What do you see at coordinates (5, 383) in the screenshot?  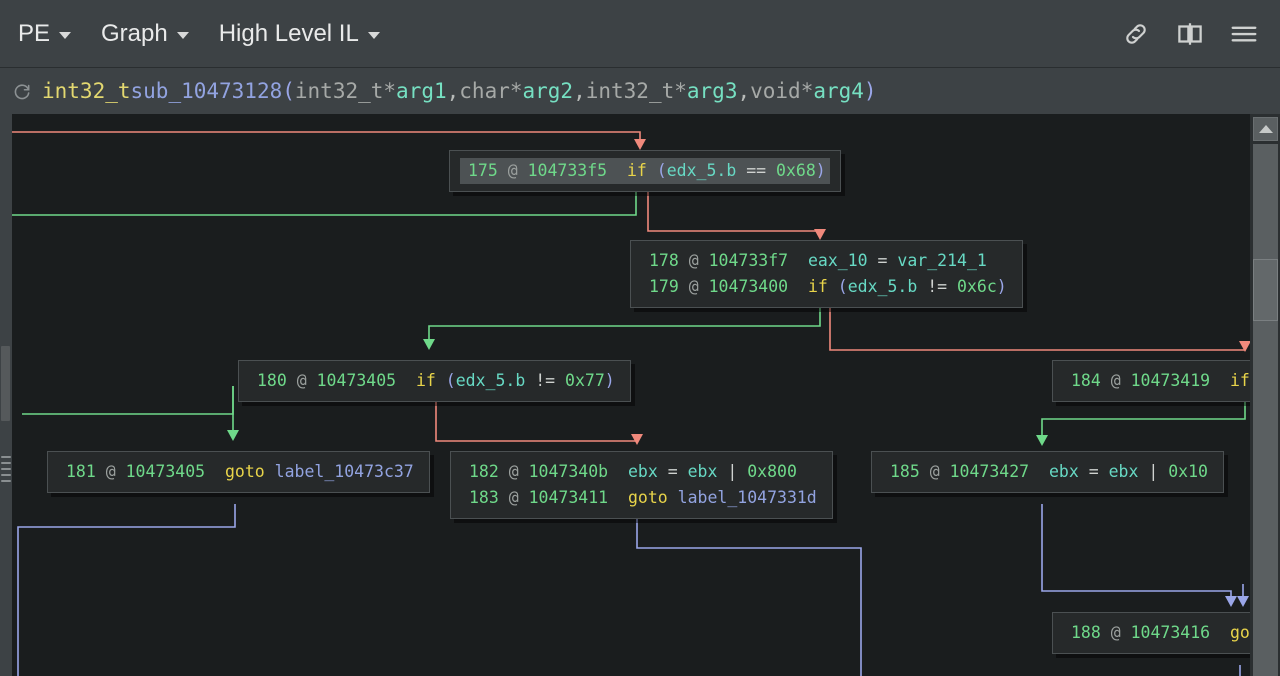 I see `left-rail-thumb` at bounding box center [5, 383].